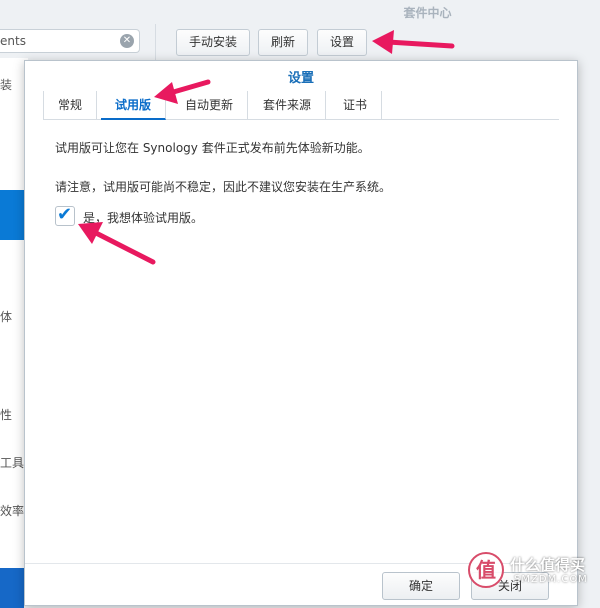 This screenshot has width=600, height=608. What do you see at coordinates (70, 105) in the screenshot?
I see `tab-general: 常规` at bounding box center [70, 105].